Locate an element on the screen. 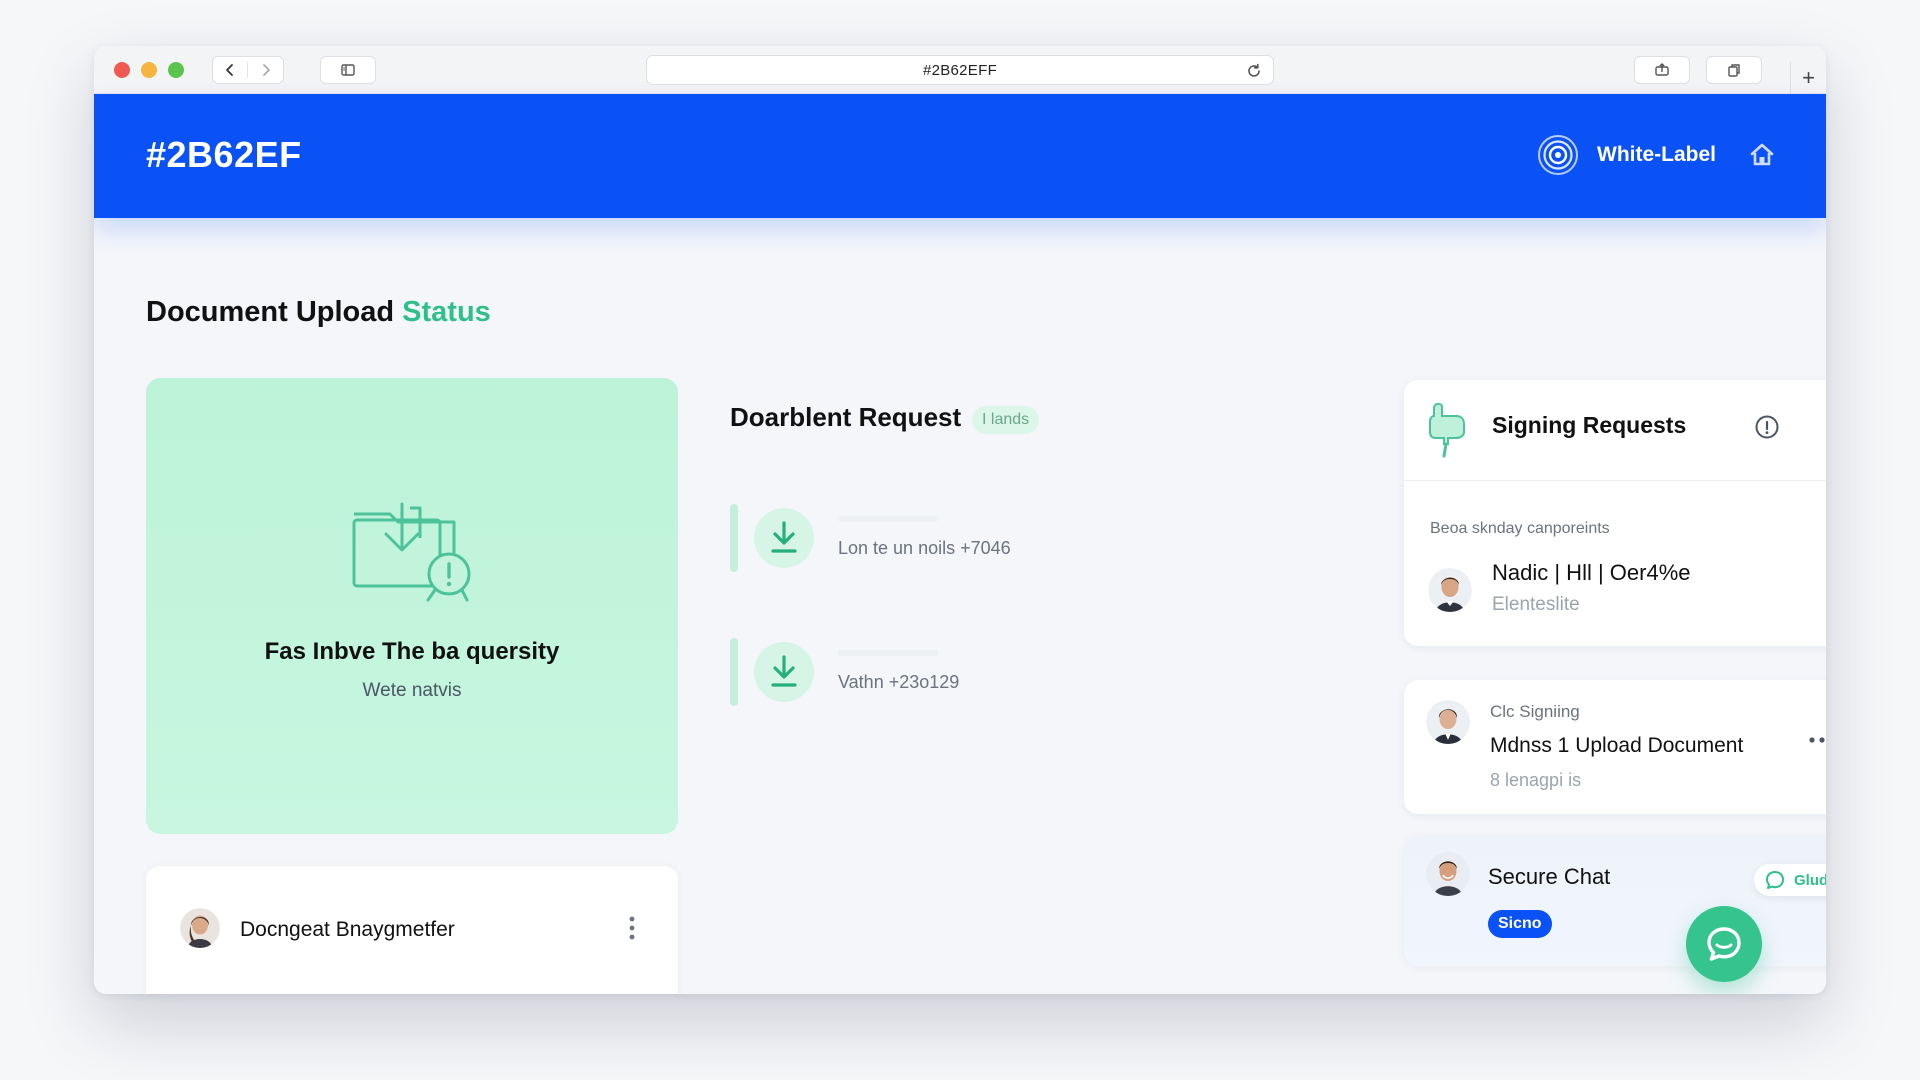  brand-title: #2B62EF is located at coordinates (224, 154).